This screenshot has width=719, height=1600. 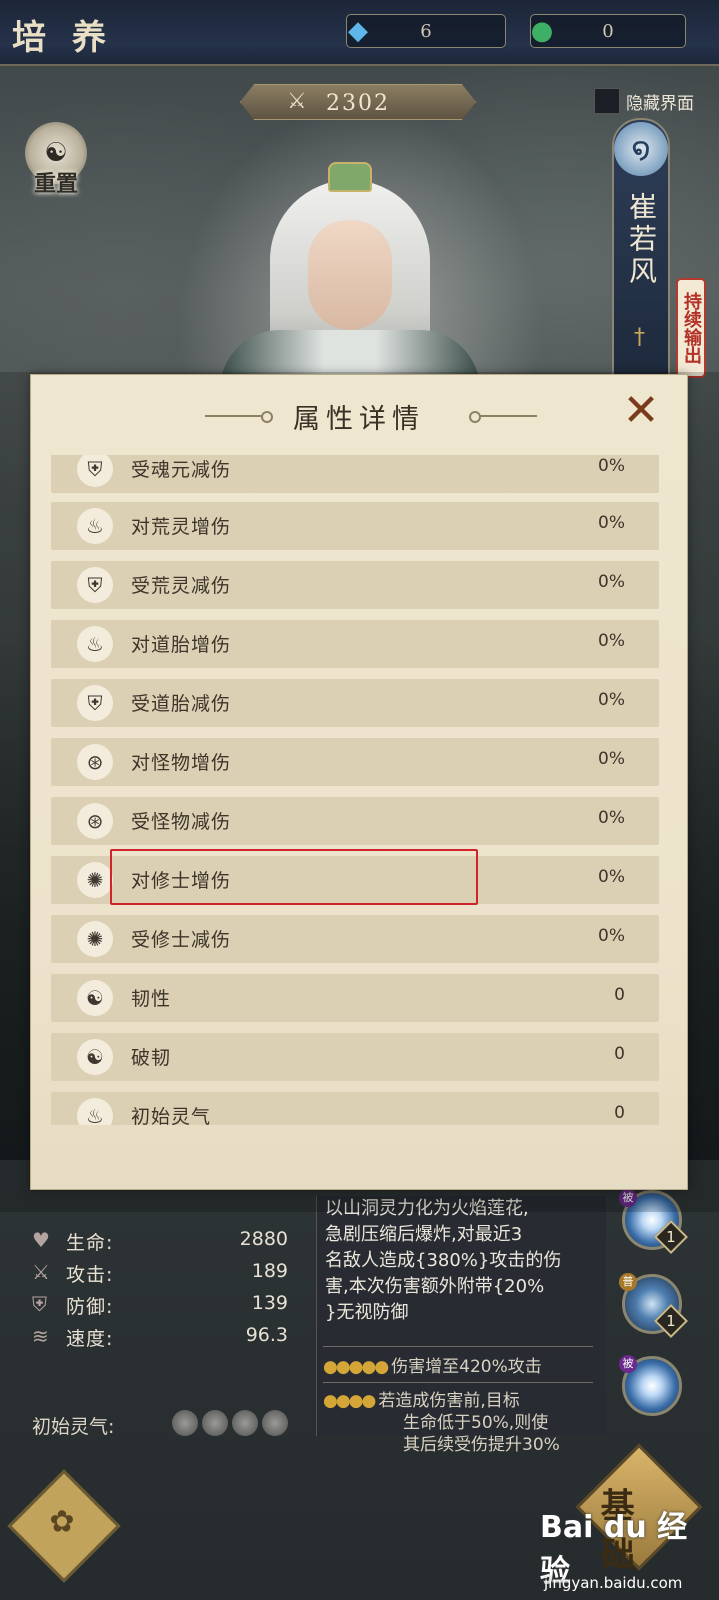 What do you see at coordinates (62, 1522) in the screenshot?
I see `cloud-icon: ✿` at bounding box center [62, 1522].